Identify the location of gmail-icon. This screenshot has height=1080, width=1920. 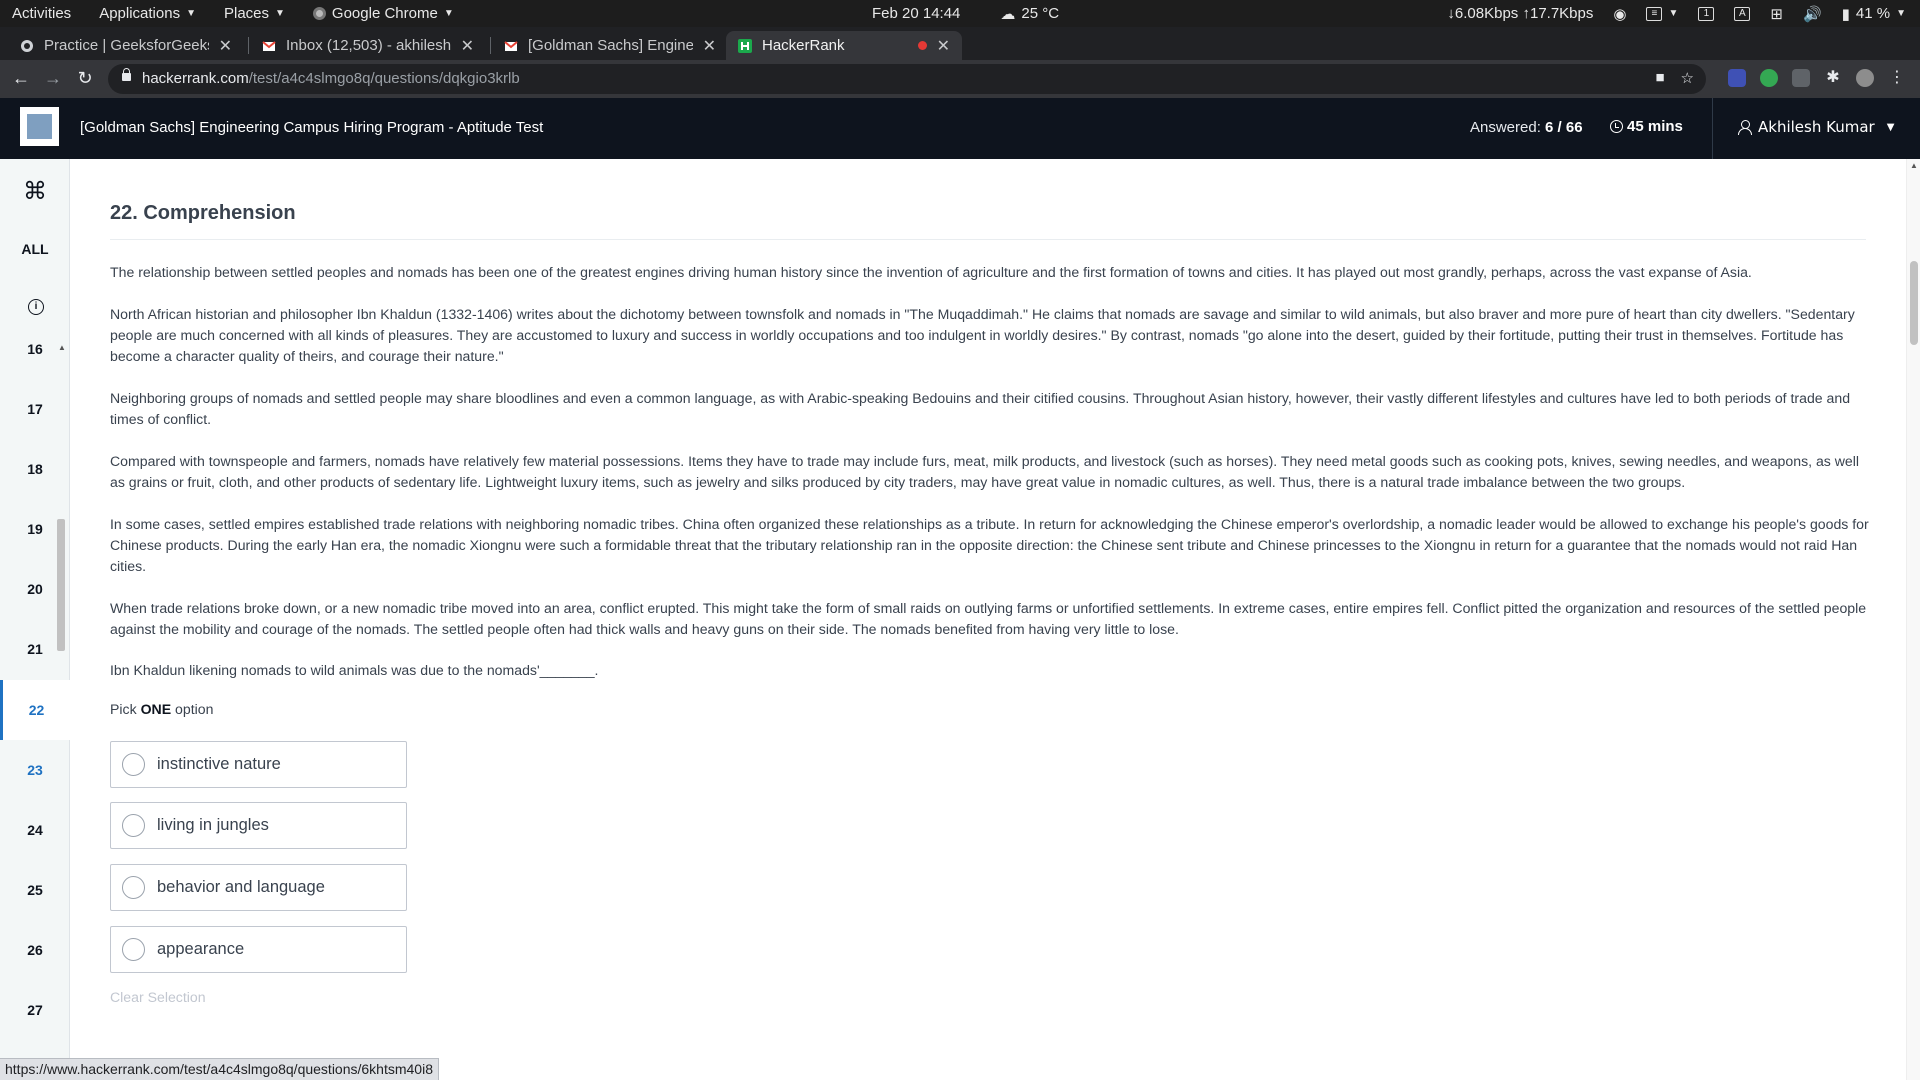
(511, 45).